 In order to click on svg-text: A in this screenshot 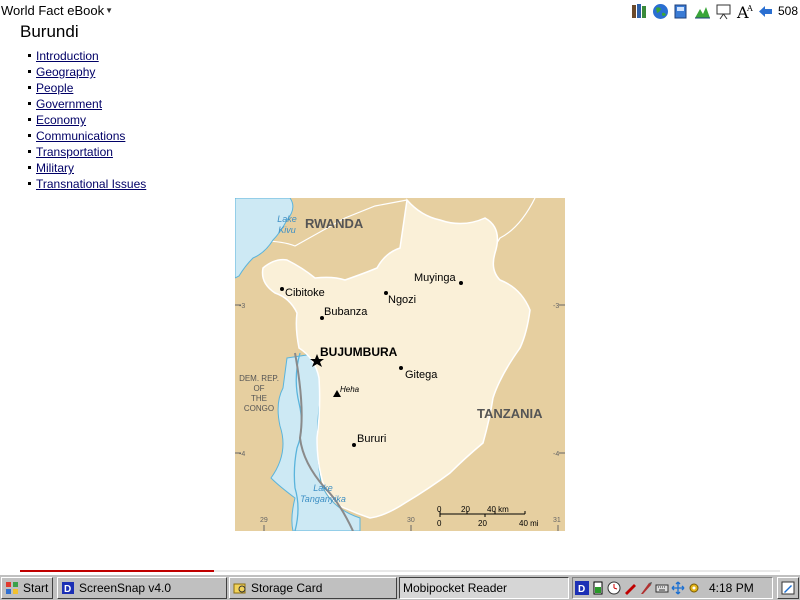, I will do `click(749, 8)`.